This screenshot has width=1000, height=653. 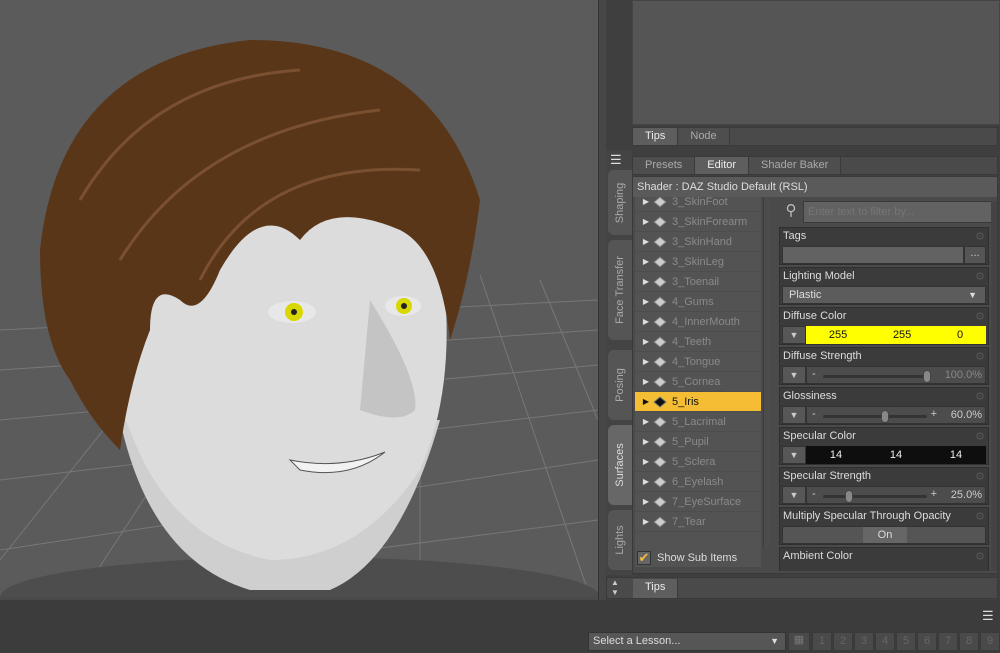 I want to click on surface-list-item: ▶ 5_Sclera, so click(x=698, y=462).